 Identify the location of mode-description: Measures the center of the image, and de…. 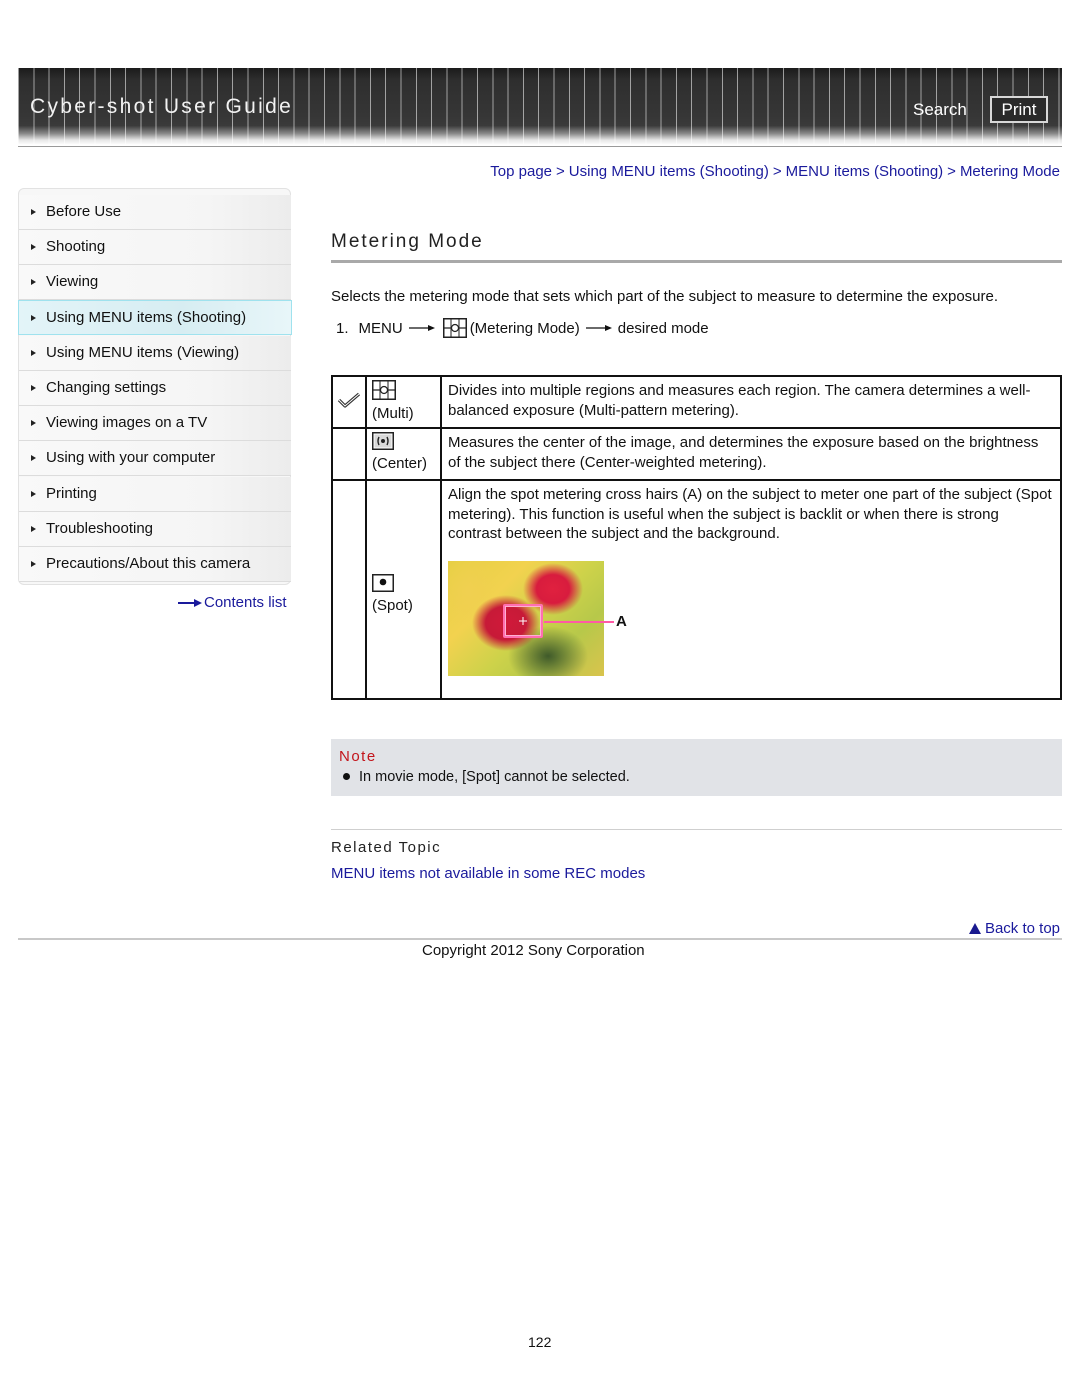
(751, 454).